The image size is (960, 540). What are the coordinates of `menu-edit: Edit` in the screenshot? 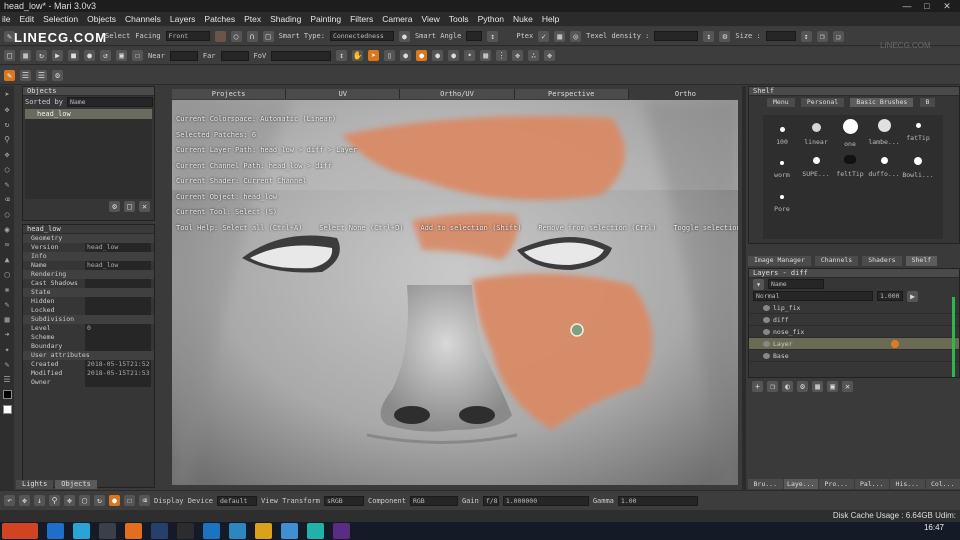 It's located at (27, 19).